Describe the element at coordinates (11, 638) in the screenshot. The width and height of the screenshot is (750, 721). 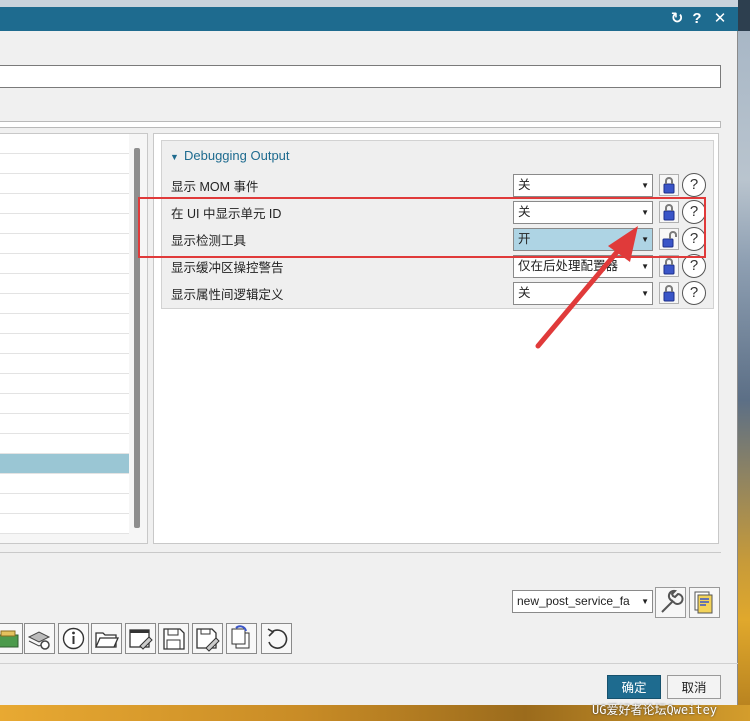
I see `package-icon` at that location.